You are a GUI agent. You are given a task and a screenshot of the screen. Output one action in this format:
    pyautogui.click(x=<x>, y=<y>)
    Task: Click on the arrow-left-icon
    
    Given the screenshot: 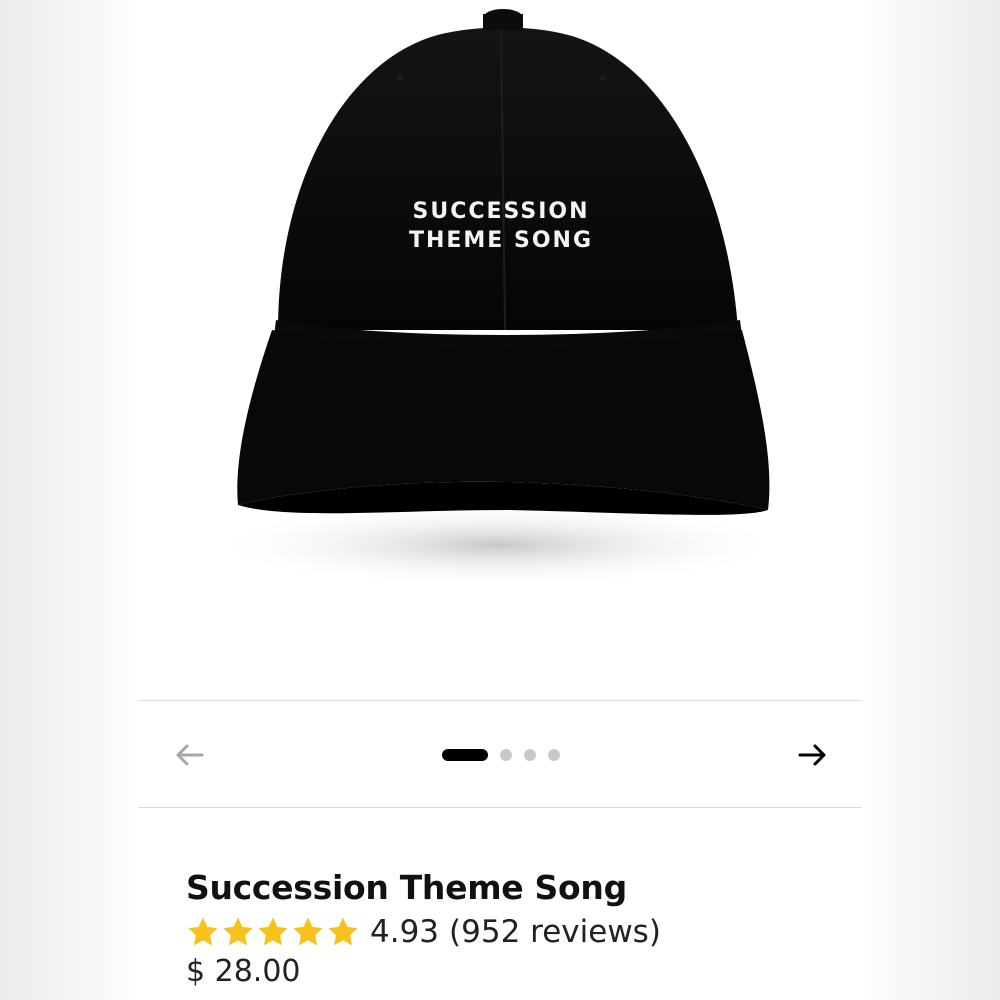 What is the action you would take?
    pyautogui.click(x=190, y=755)
    